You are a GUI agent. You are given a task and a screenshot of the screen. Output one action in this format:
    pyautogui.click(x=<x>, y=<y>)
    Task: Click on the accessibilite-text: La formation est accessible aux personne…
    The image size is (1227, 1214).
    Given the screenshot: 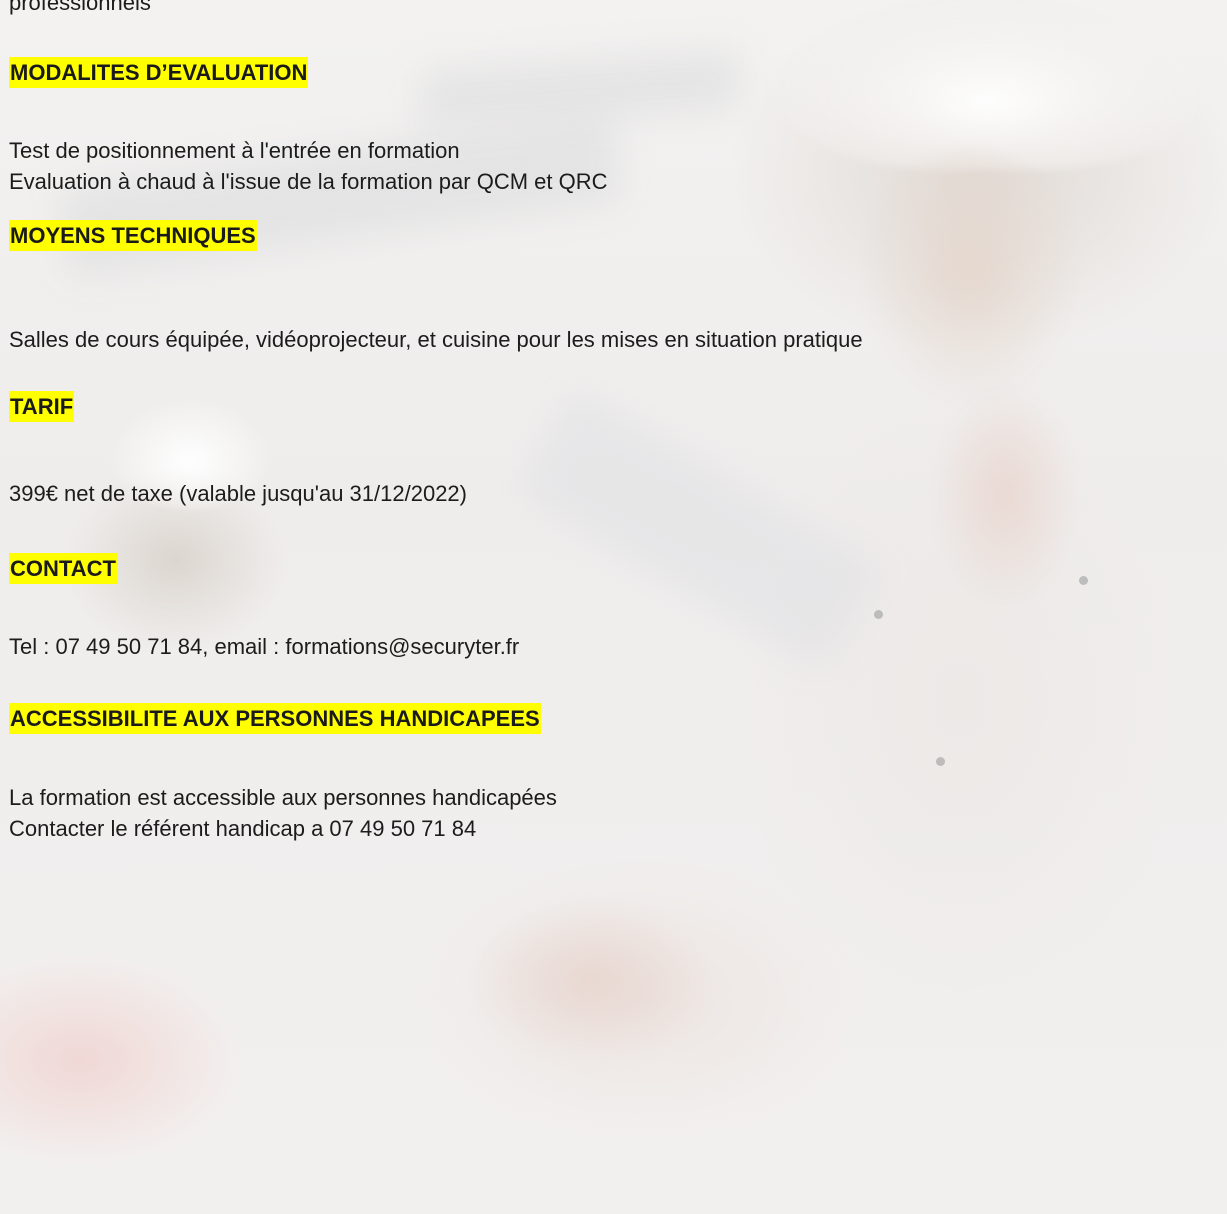 What is the action you would take?
    pyautogui.click(x=283, y=813)
    